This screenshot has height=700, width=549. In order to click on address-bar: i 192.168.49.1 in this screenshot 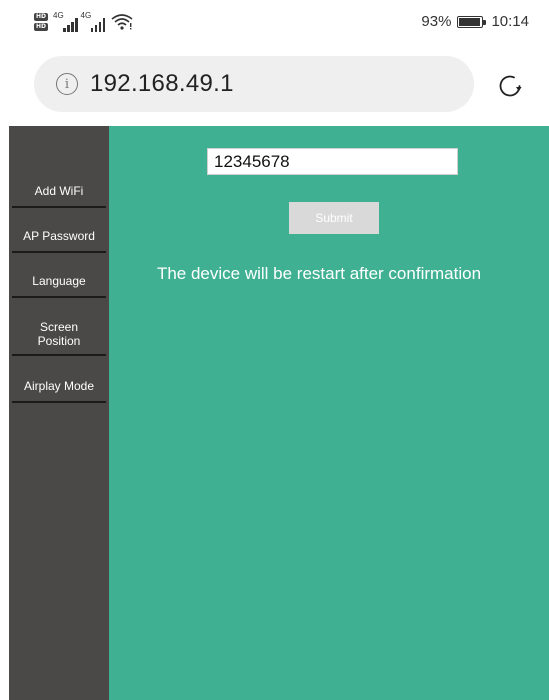, I will do `click(254, 84)`.